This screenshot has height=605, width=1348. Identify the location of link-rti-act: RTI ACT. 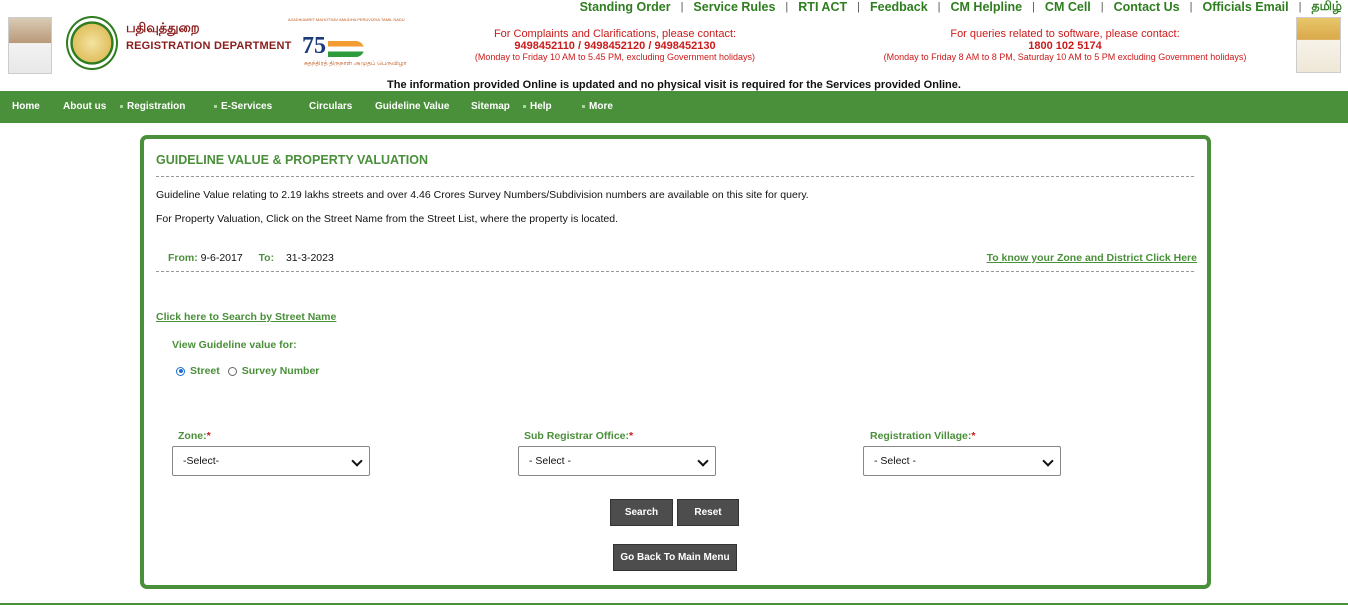
(822, 7).